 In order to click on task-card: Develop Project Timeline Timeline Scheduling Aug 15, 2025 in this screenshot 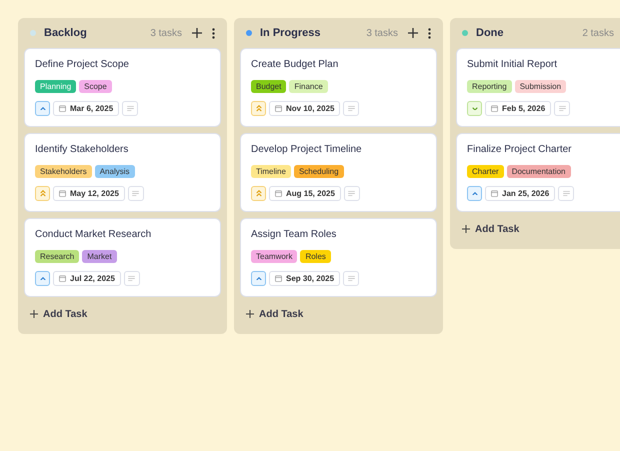, I will do `click(338, 172)`.